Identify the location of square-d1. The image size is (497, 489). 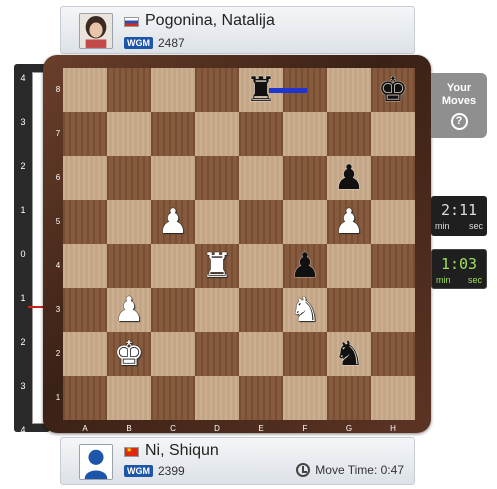
(217, 398).